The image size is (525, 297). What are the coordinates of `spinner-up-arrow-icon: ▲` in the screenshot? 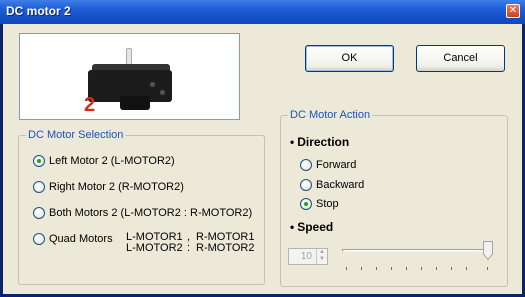 It's located at (322, 252).